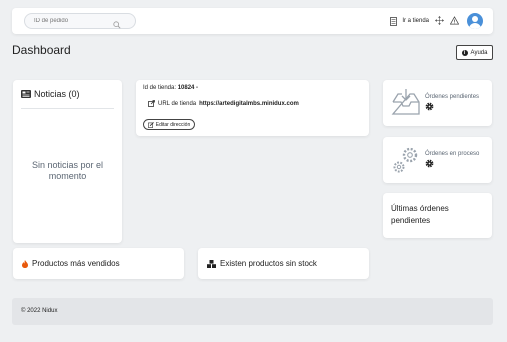  I want to click on inbox-icon, so click(405, 102).